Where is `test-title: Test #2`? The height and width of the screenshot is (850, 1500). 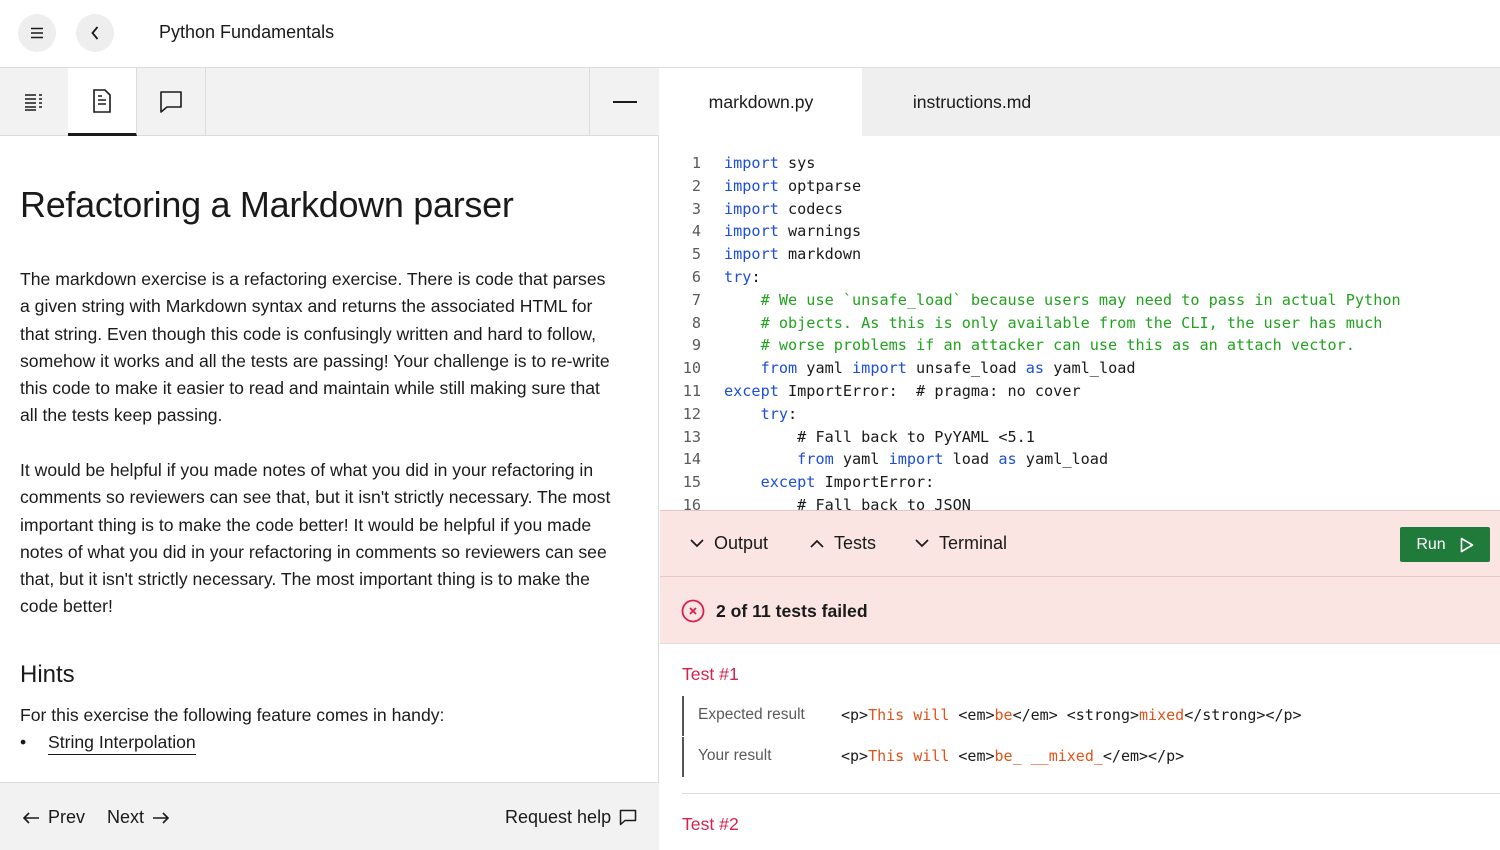
test-title: Test #2 is located at coordinates (710, 824).